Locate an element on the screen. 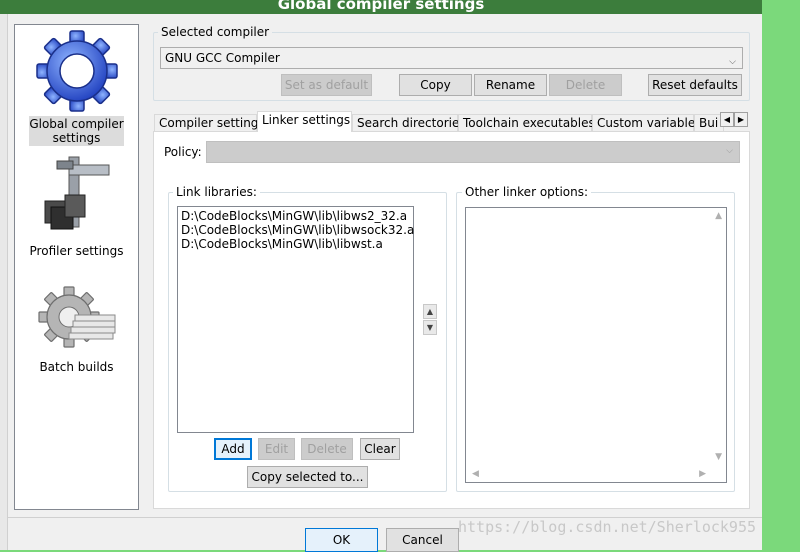  list-item: D:\CodeBlocks\MinGW\lib\libwst.a is located at coordinates (295, 244).